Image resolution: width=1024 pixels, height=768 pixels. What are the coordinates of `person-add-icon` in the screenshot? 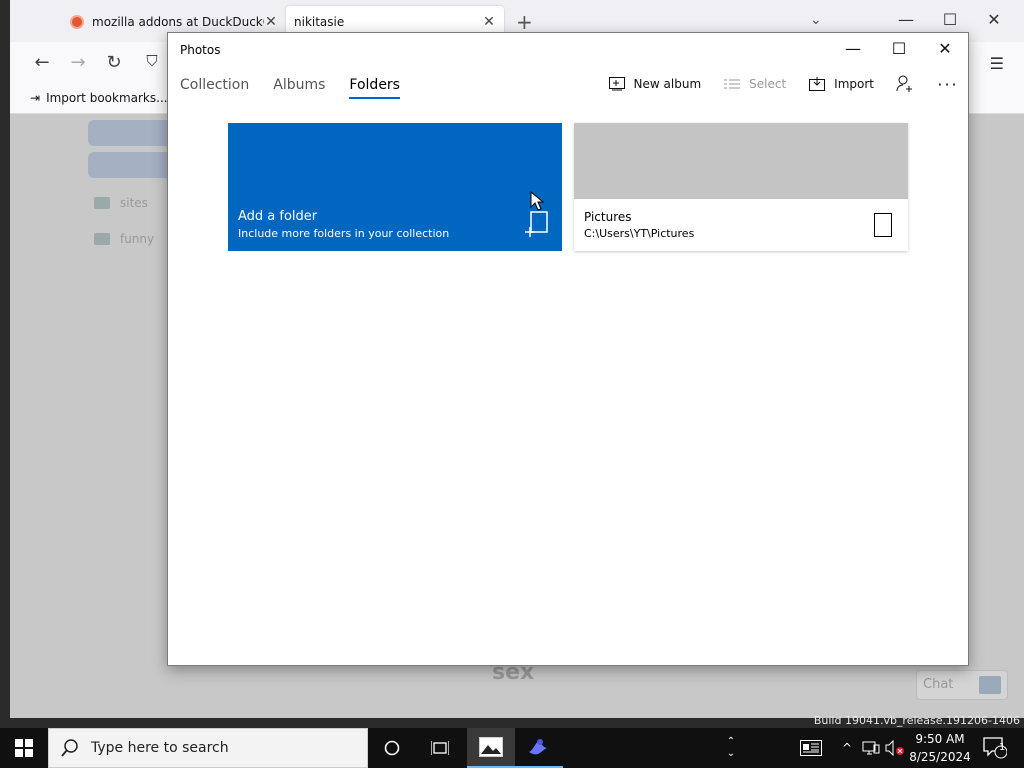 It's located at (905, 84).